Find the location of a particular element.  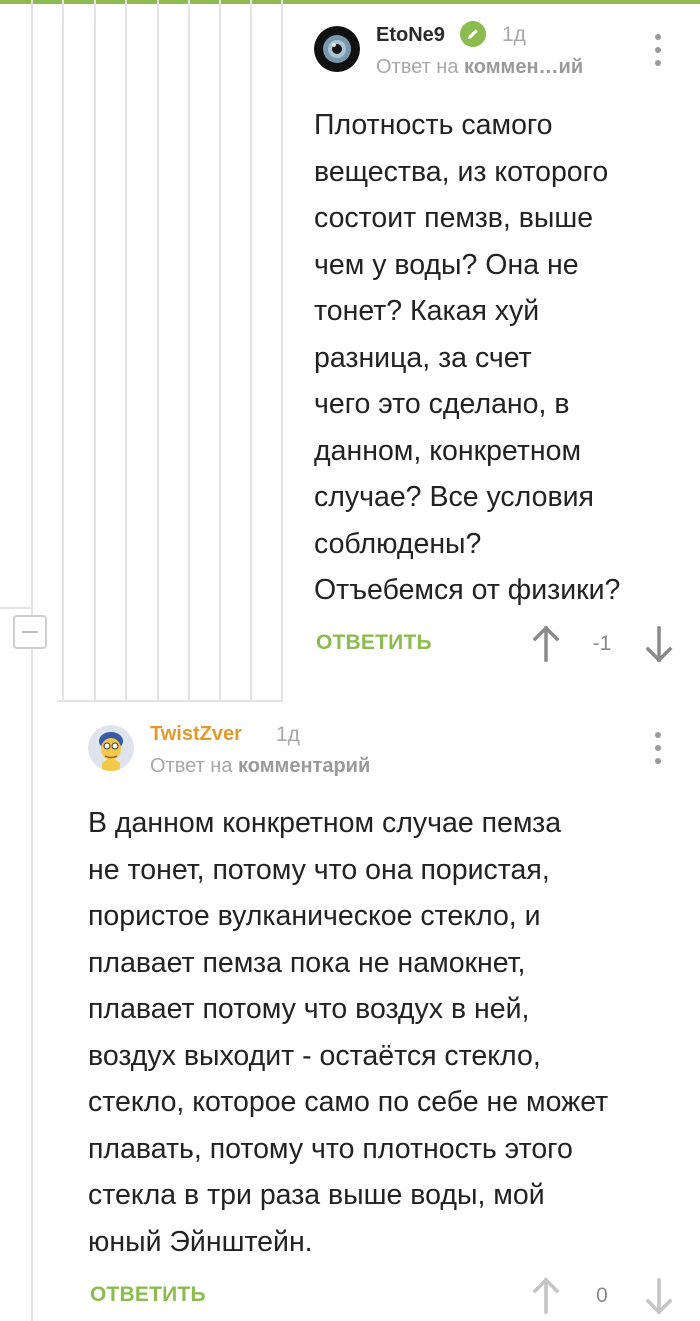

body-line: плавает пемза пока не намокнет, is located at coordinates (307, 962).